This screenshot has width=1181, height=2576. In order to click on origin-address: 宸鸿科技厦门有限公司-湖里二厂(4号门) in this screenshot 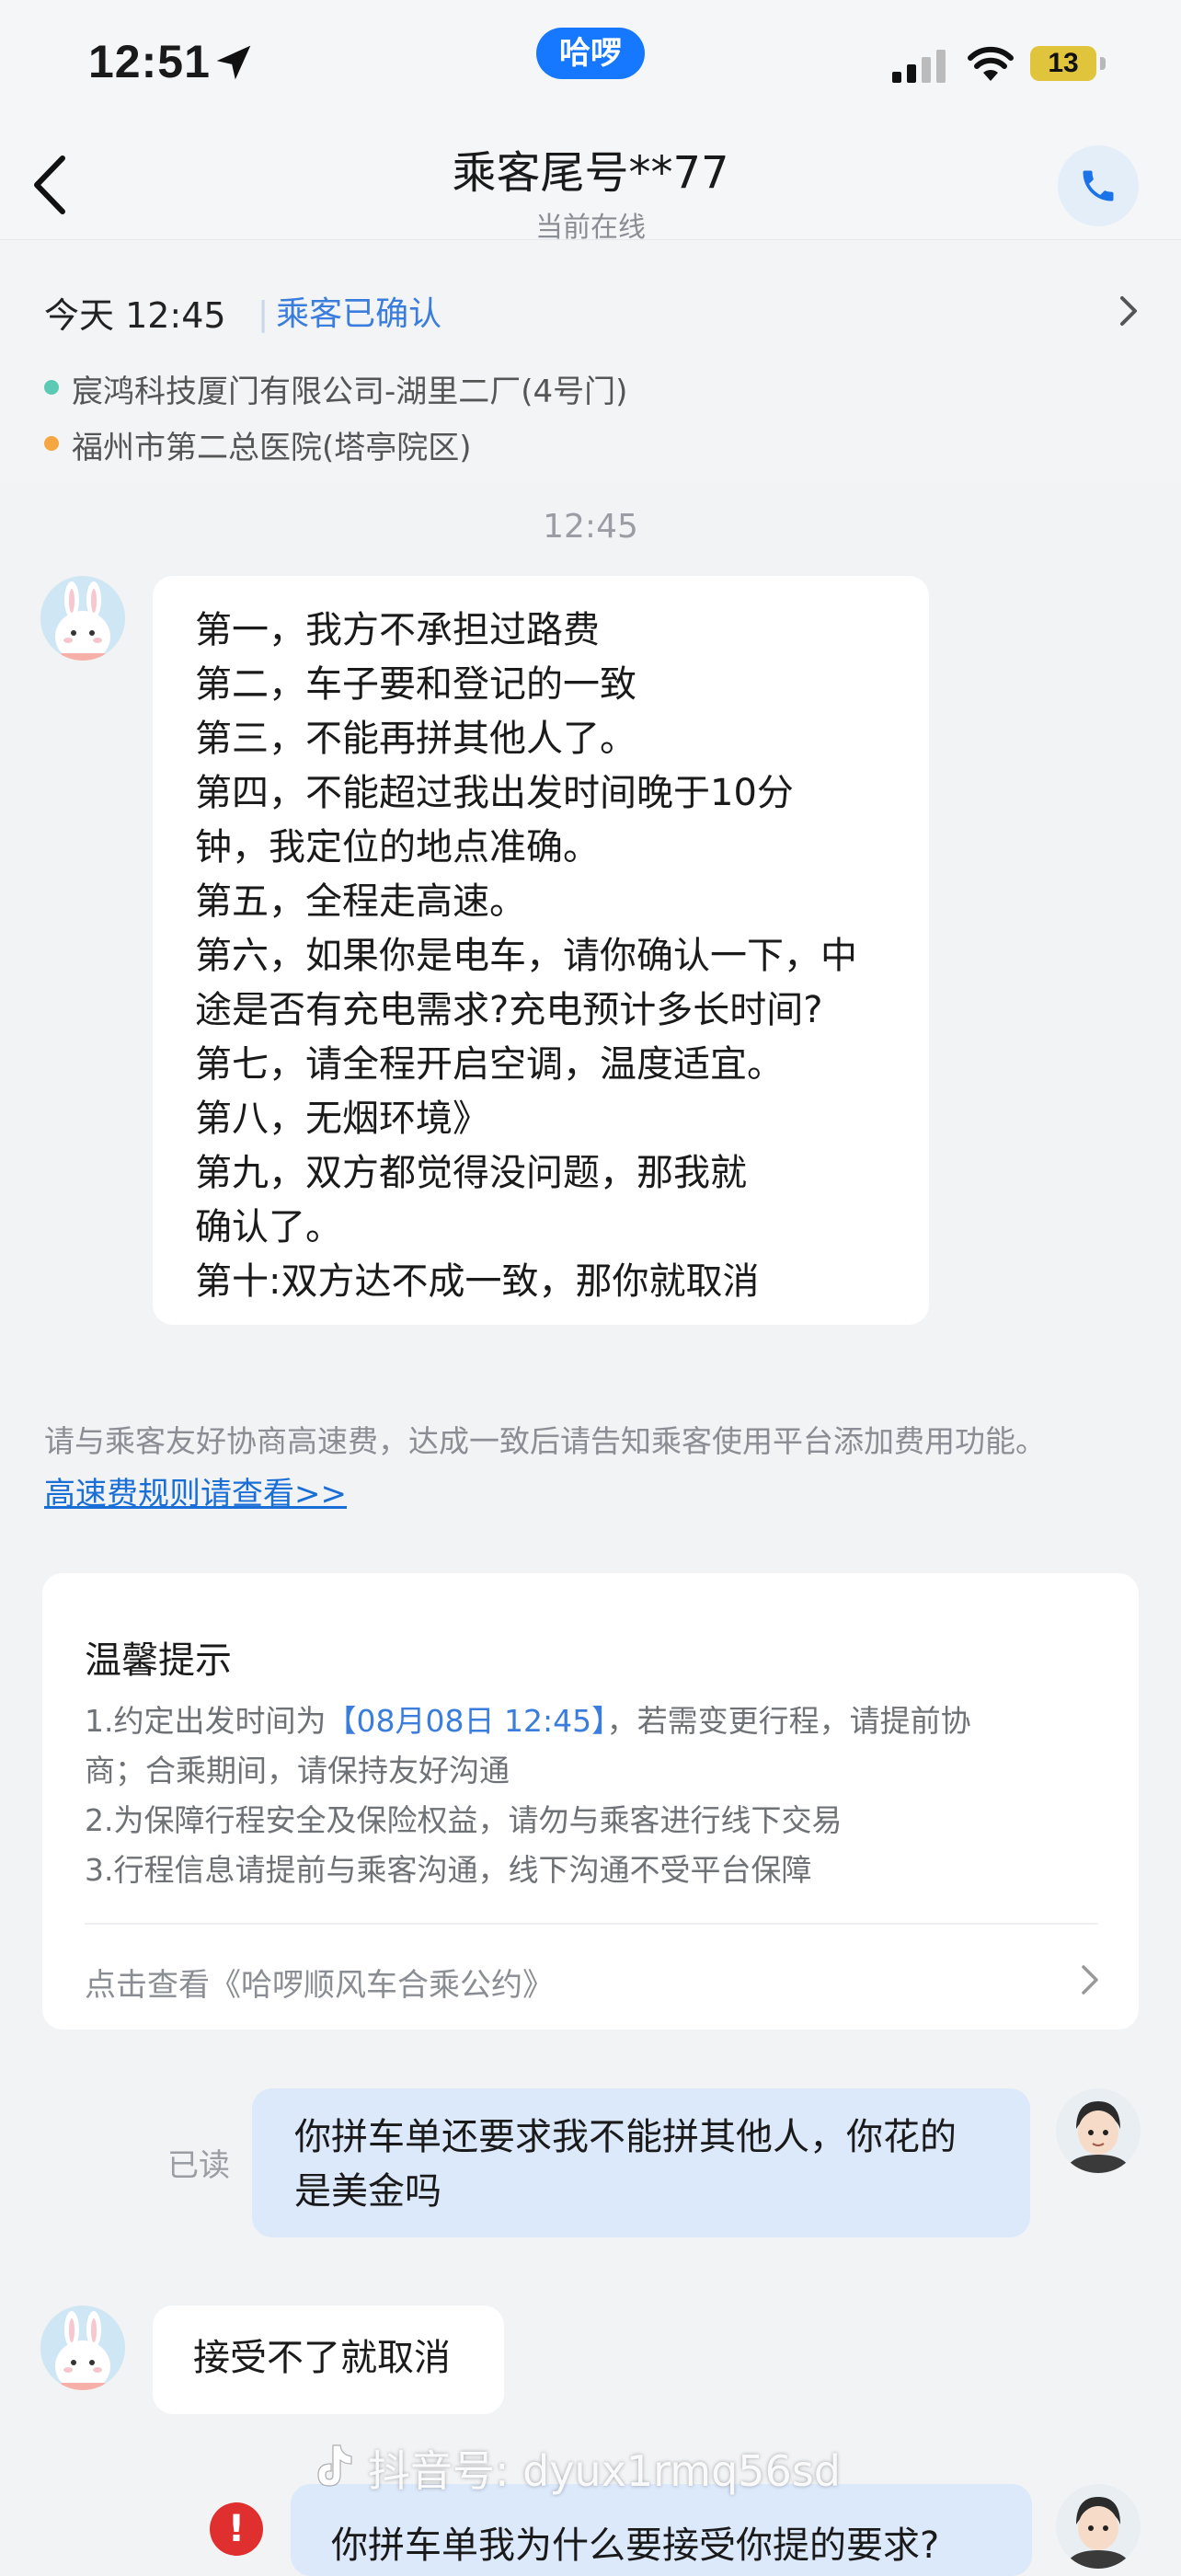, I will do `click(350, 392)`.